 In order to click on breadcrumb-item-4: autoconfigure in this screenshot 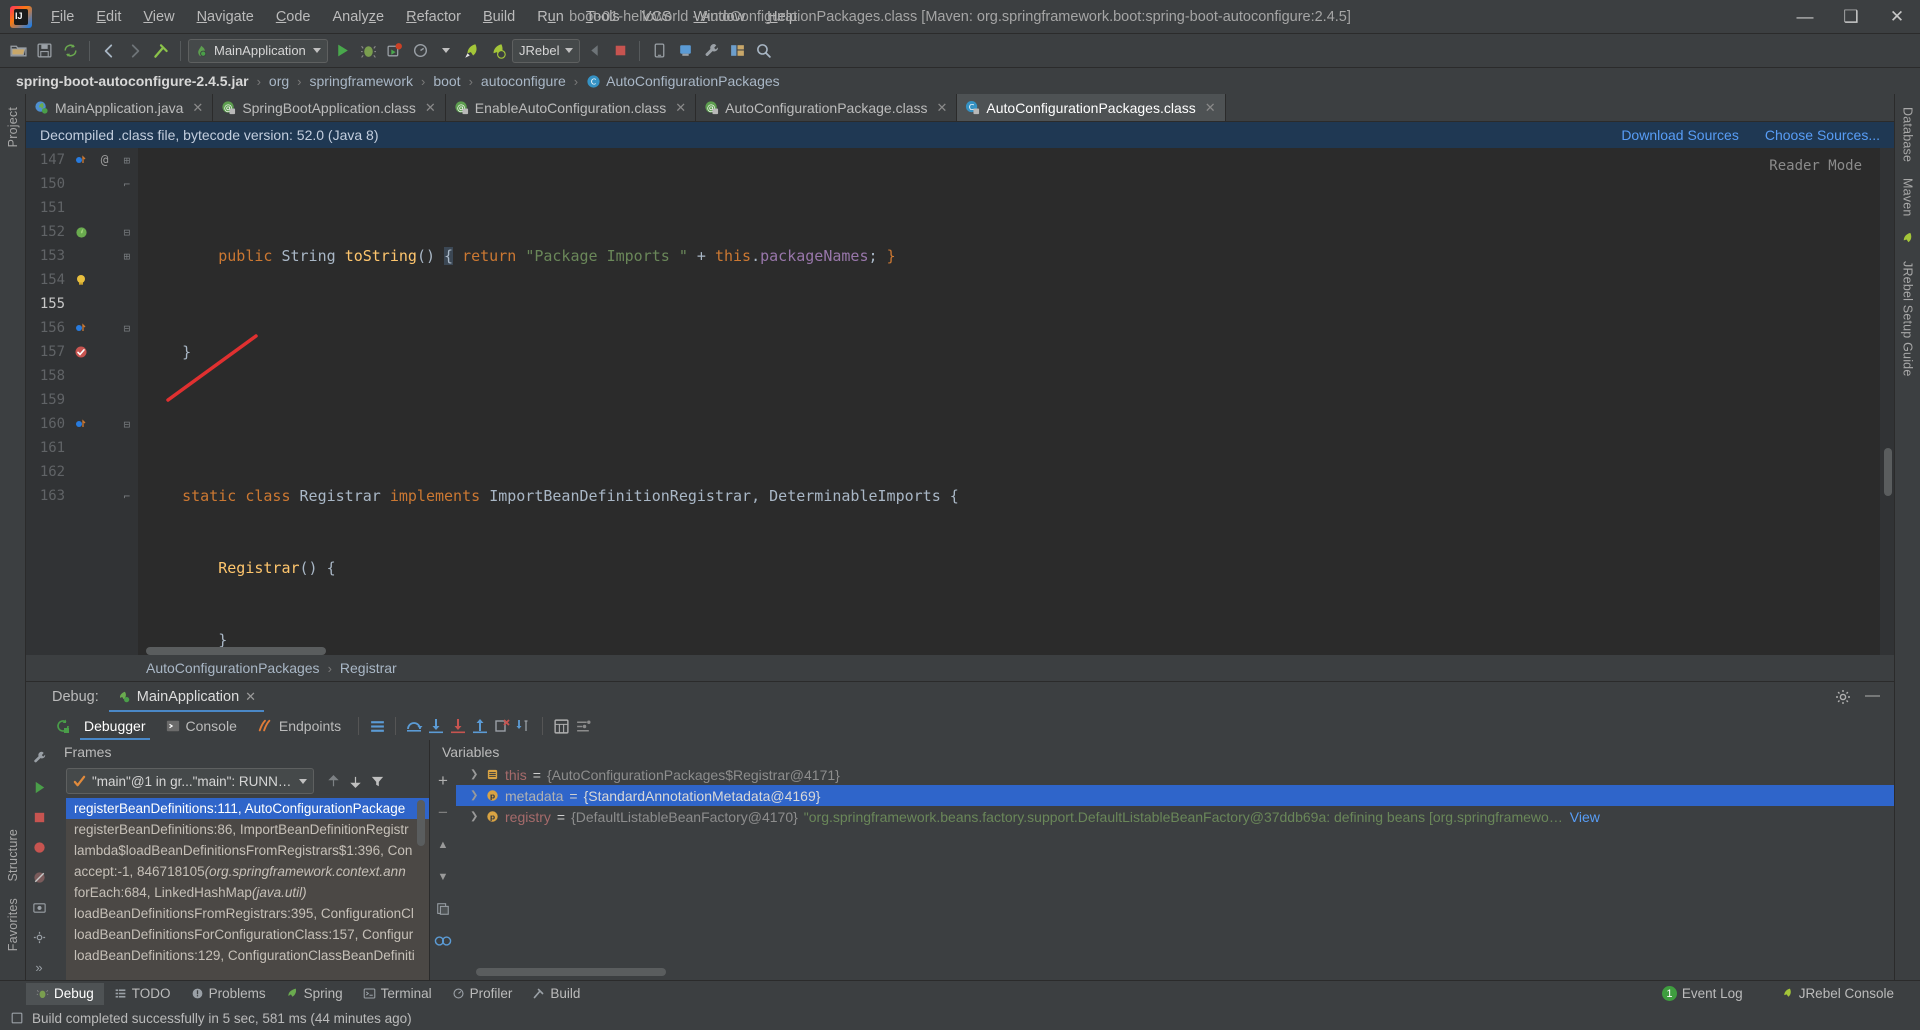, I will do `click(523, 81)`.